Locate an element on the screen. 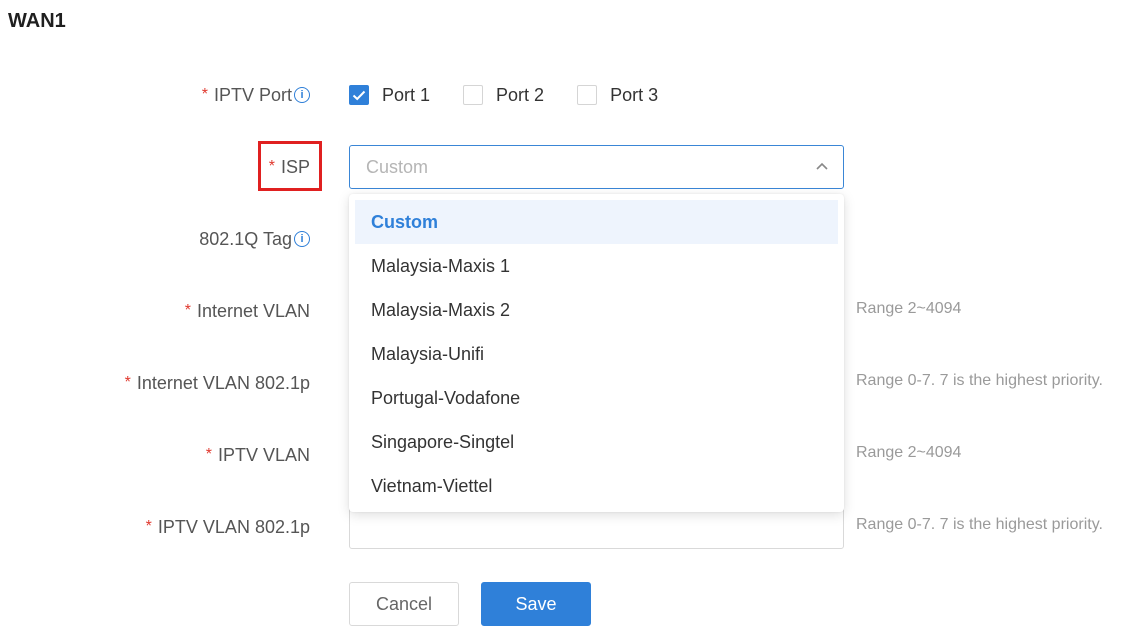  iptv-port-label: * IPTV Port i is located at coordinates (256, 95).